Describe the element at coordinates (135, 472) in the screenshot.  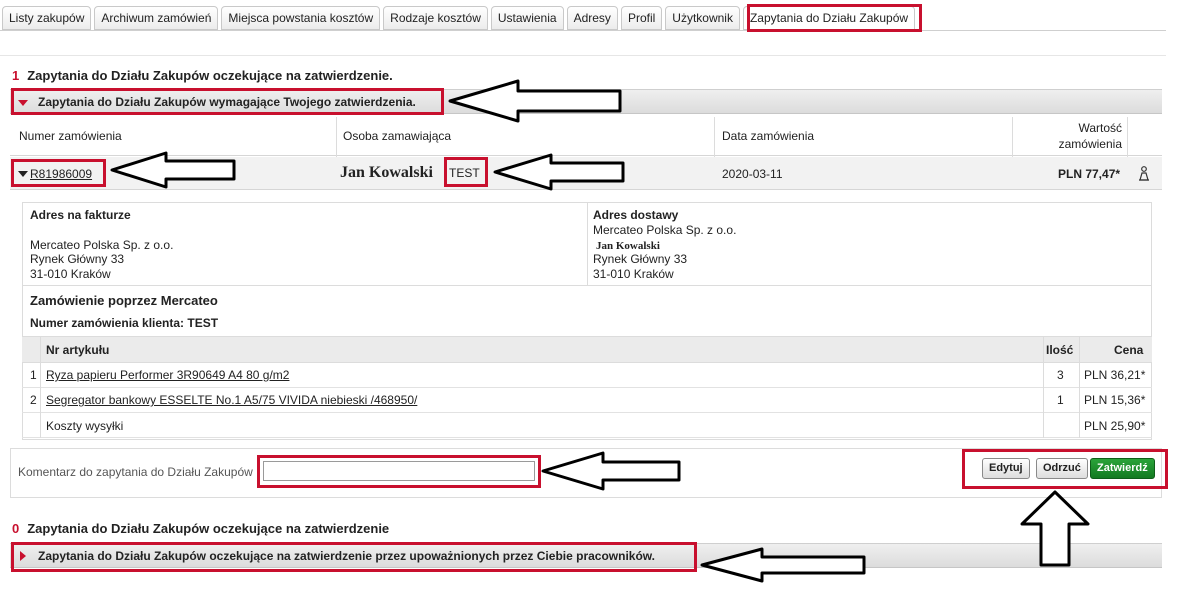
I see `comment-label: Komentarz do zapytania do Działu Zakupów` at that location.